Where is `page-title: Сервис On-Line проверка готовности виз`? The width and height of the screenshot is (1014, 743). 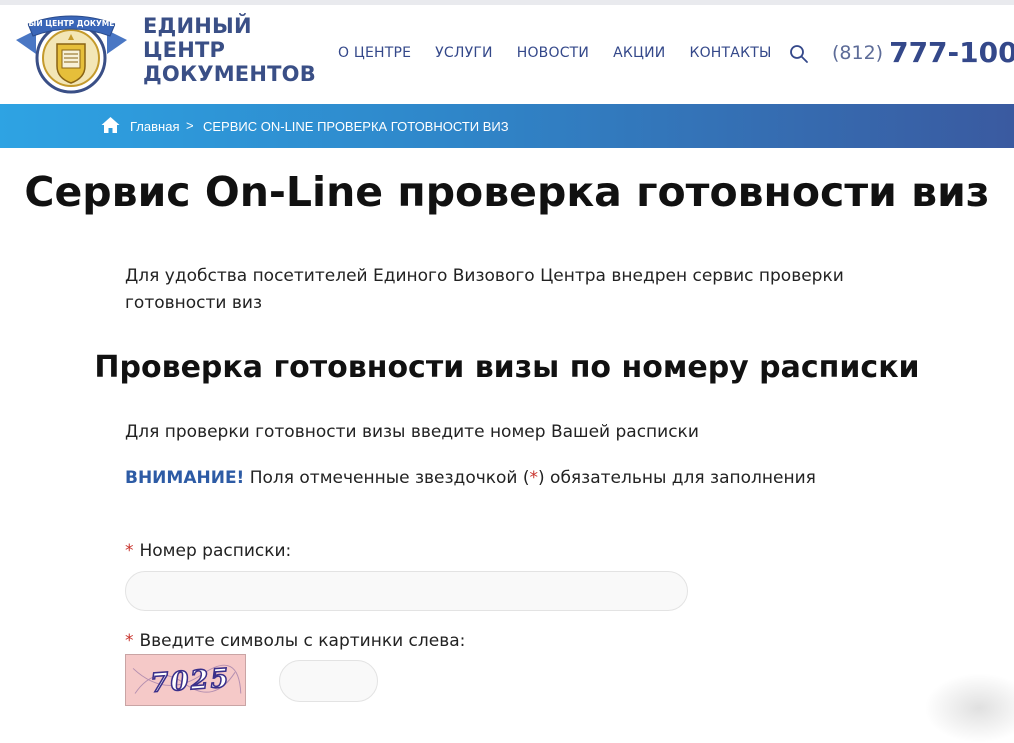 page-title: Сервис On-Line проверка готовности виз is located at coordinates (507, 192).